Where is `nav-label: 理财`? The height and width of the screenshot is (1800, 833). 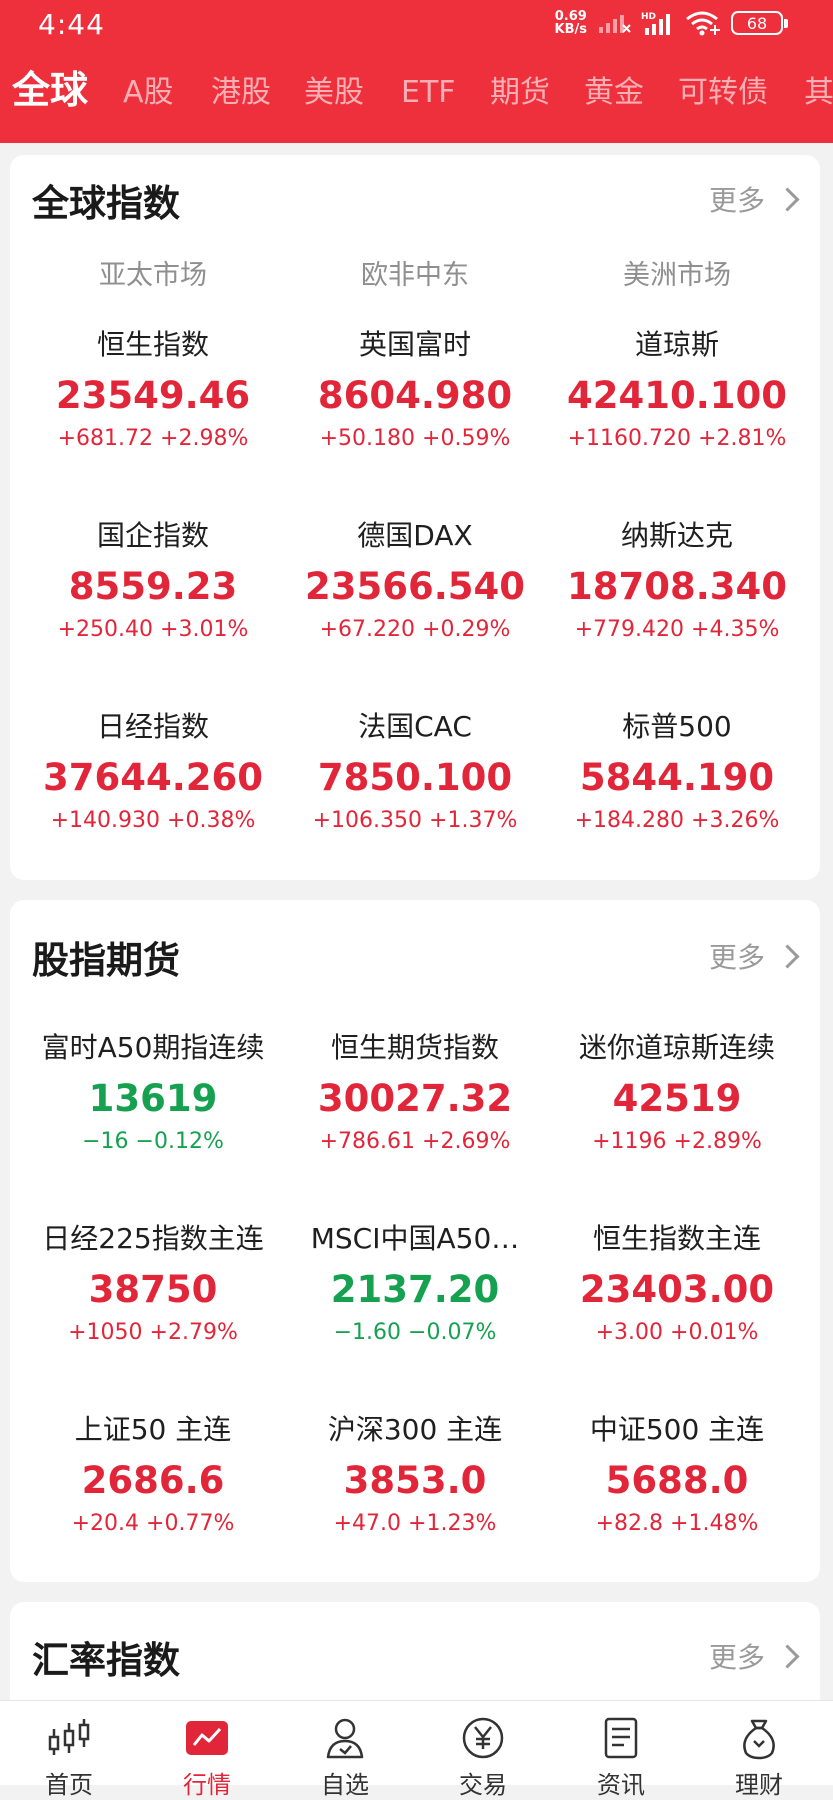 nav-label: 理财 is located at coordinates (759, 1785).